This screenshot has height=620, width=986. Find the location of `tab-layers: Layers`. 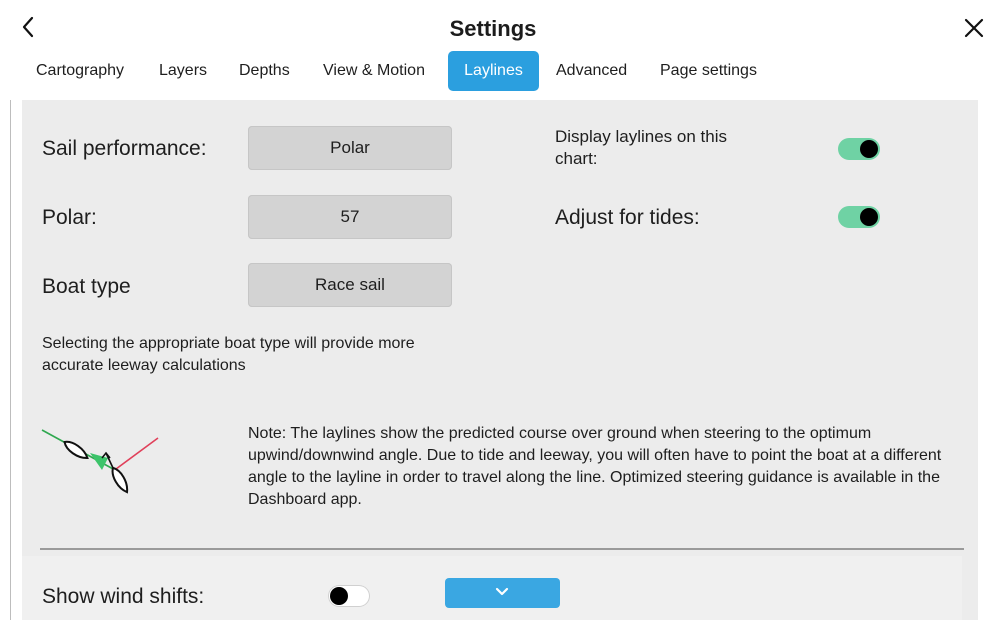

tab-layers: Layers is located at coordinates (183, 73).